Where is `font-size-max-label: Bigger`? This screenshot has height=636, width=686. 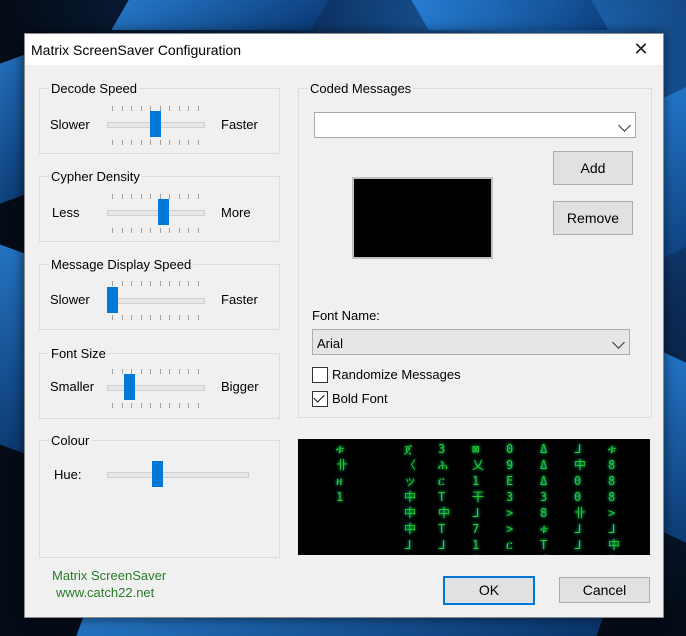
font-size-max-label: Bigger is located at coordinates (240, 386).